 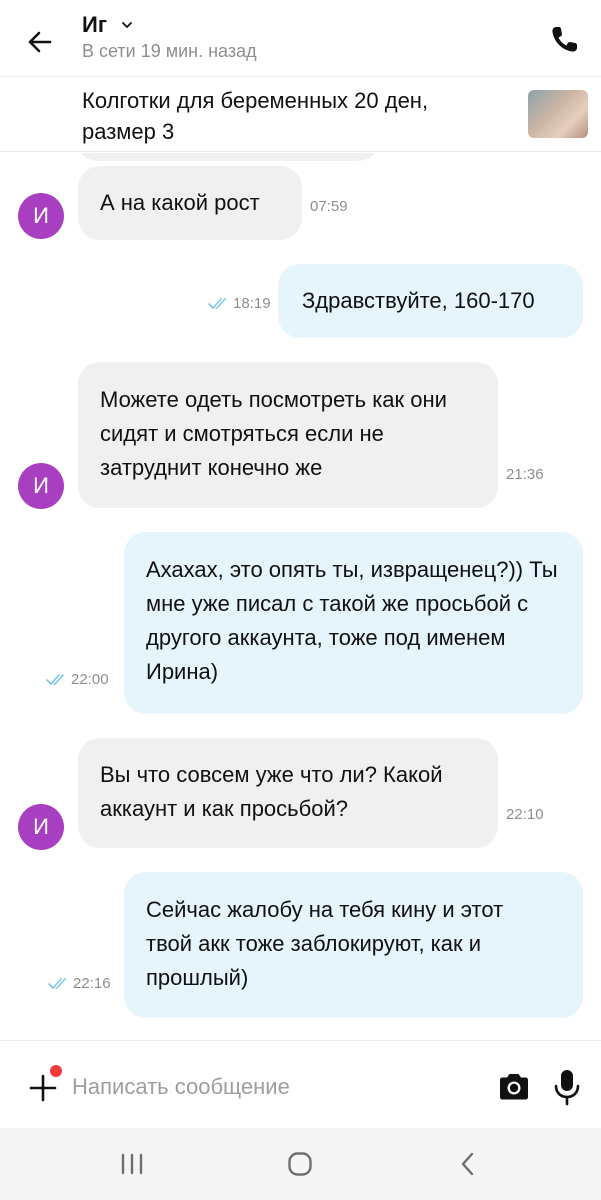 What do you see at coordinates (329, 206) in the screenshot?
I see `message-time: 07:59` at bounding box center [329, 206].